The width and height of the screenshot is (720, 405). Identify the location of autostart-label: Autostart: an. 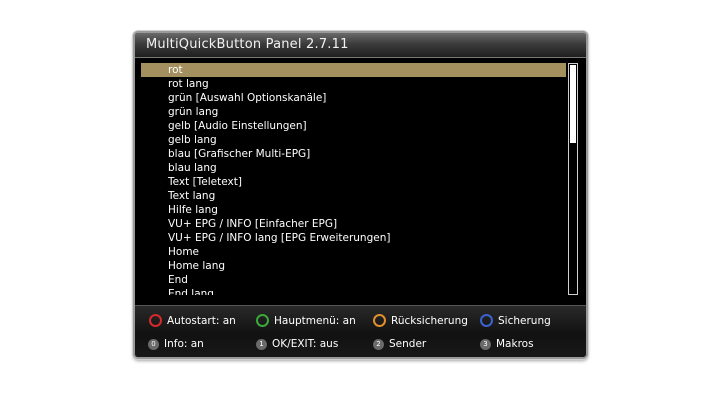
(201, 320).